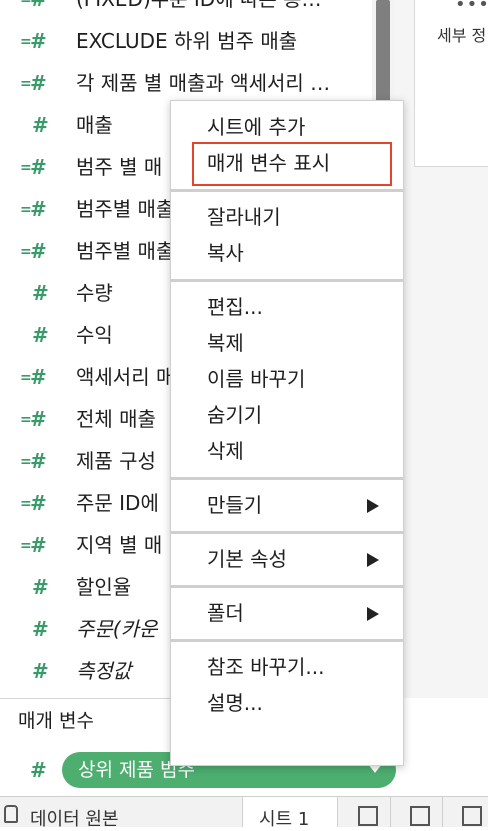 This screenshot has height=831, width=488. I want to click on menu-item: 기본 속성, so click(287, 559).